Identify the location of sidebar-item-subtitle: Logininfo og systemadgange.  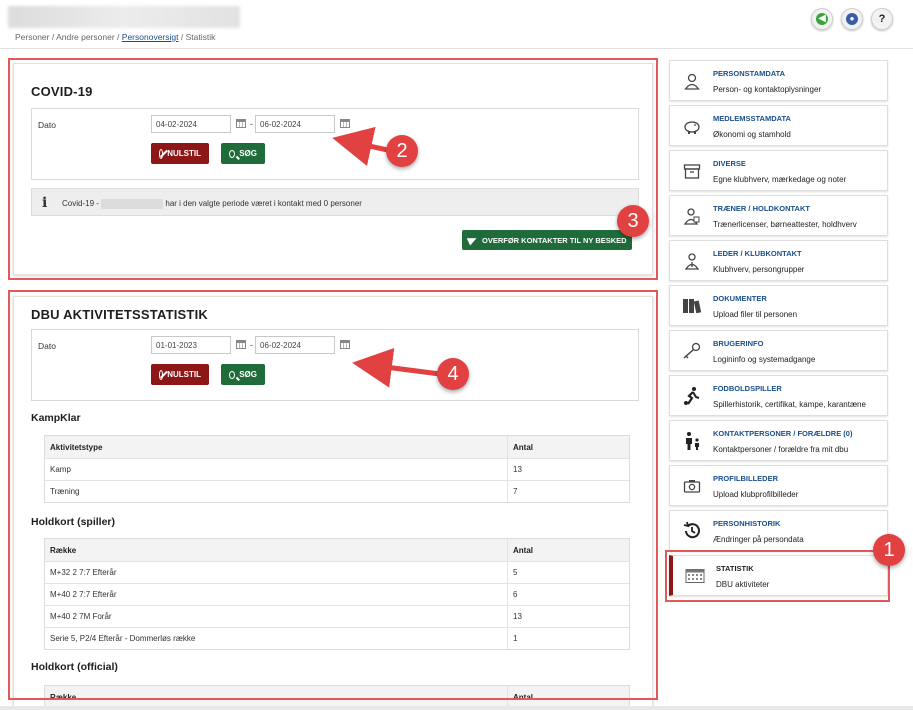
(764, 359).